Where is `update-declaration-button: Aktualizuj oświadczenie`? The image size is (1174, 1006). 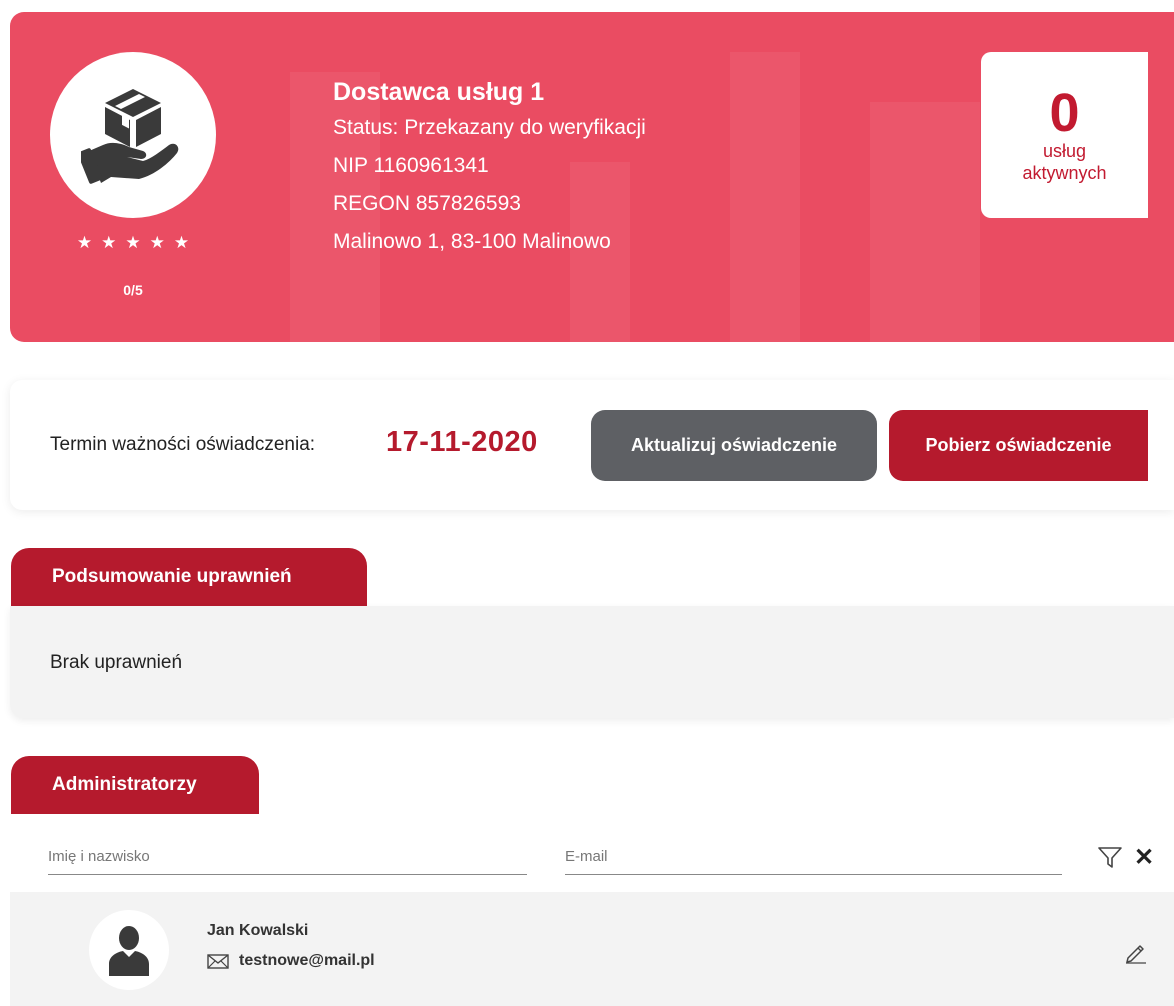 update-declaration-button: Aktualizuj oświadczenie is located at coordinates (734, 445).